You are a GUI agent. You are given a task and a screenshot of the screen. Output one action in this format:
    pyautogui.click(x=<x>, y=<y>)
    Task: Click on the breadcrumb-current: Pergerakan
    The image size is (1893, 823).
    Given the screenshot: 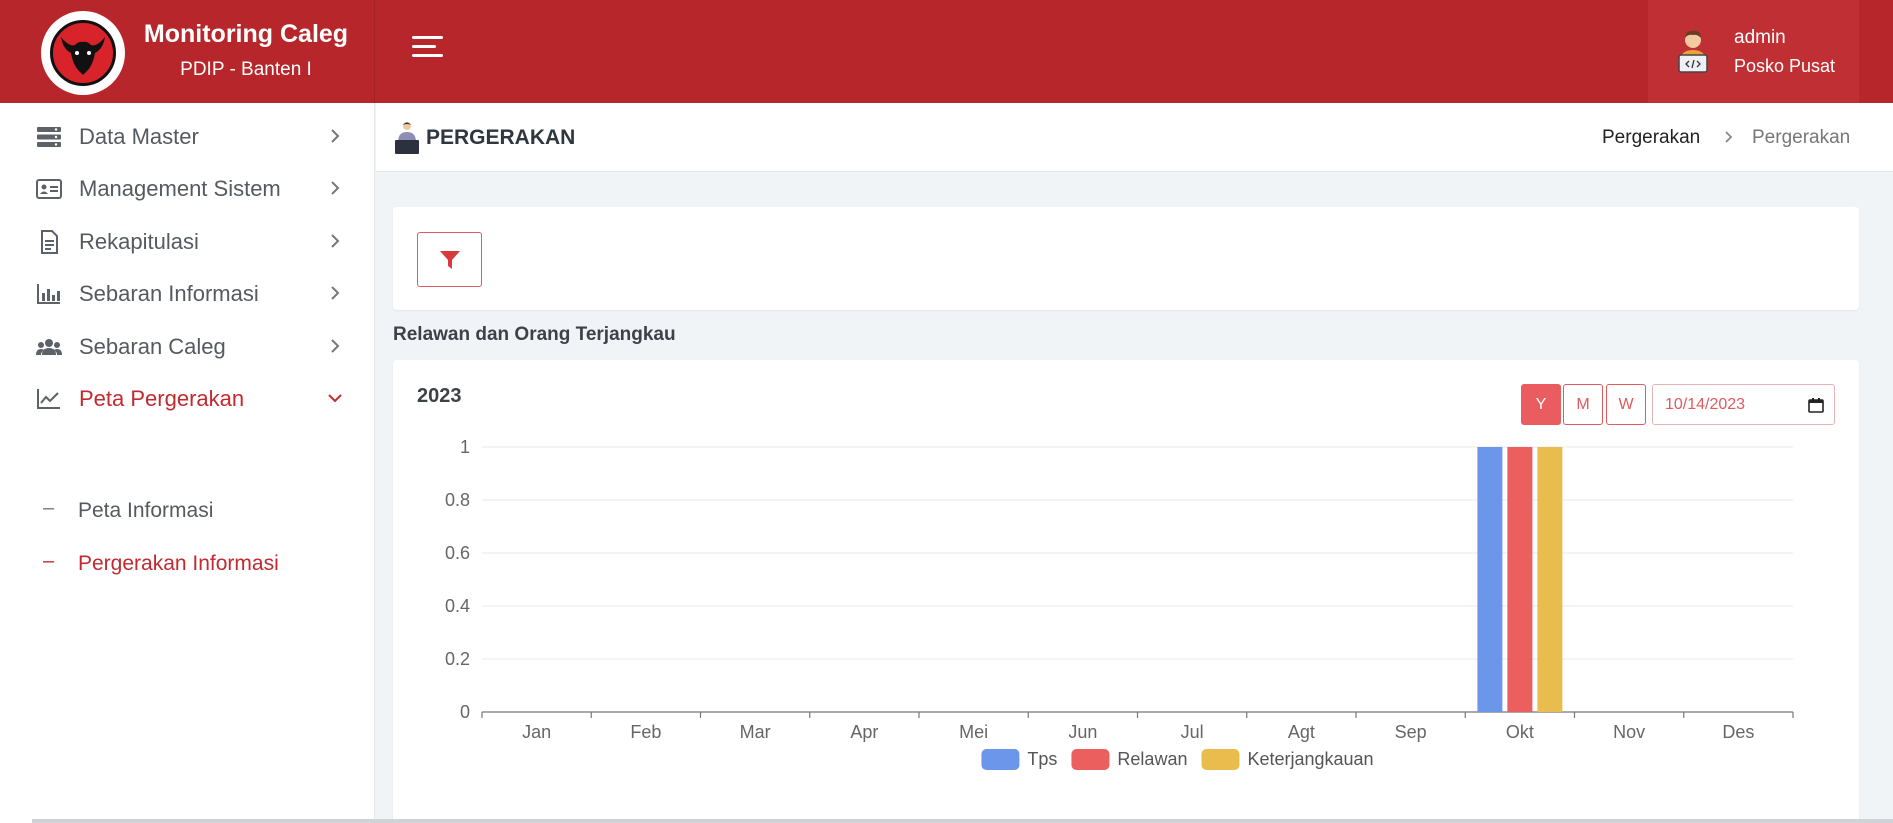 What is the action you would take?
    pyautogui.click(x=1801, y=137)
    